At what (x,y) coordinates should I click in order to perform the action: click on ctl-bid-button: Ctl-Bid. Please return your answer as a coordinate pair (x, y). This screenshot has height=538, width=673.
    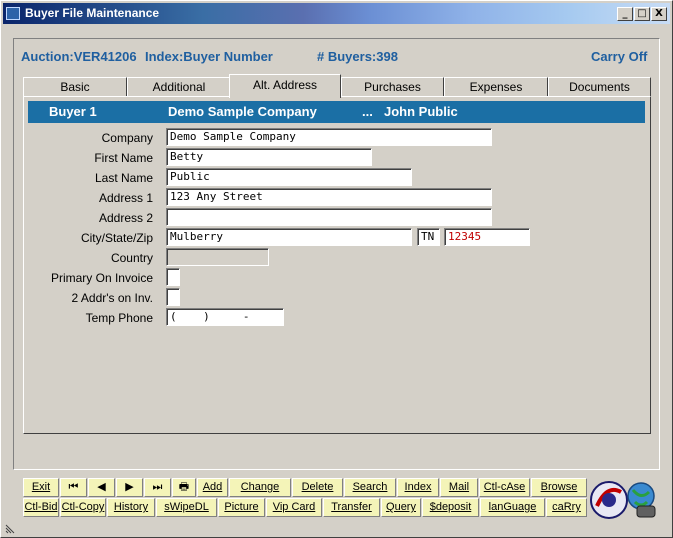
    Looking at the image, I should click on (41, 507).